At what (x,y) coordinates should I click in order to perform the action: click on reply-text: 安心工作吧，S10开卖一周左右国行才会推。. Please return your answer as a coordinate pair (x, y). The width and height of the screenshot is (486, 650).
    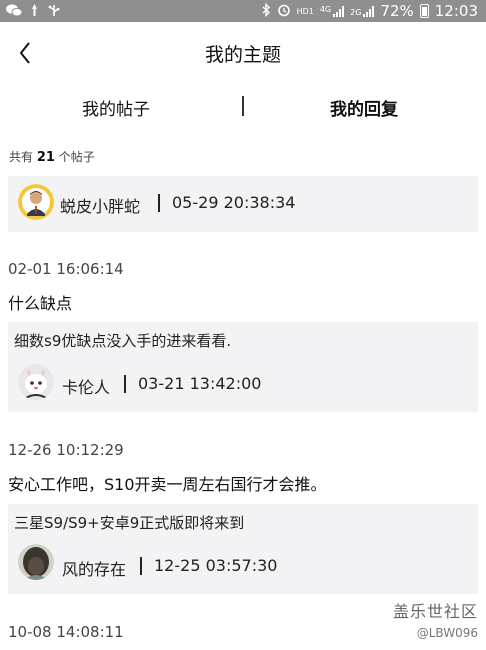
    Looking at the image, I should click on (167, 483).